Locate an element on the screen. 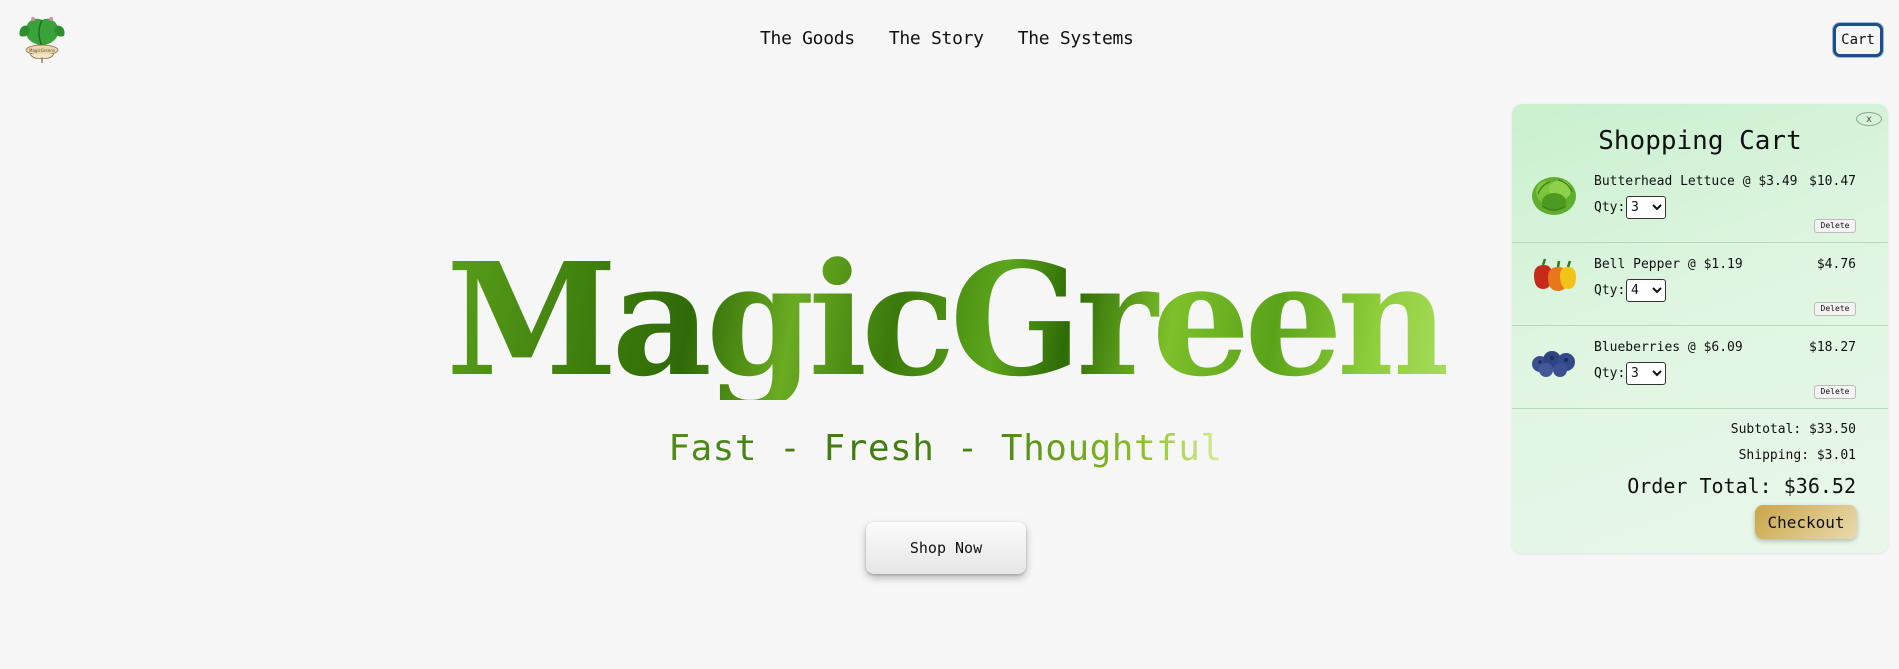 This screenshot has width=1899, height=669. cart-item: Blueberries @ $6.09 $18.27 Qty: 3 Delete is located at coordinates (1700, 367).